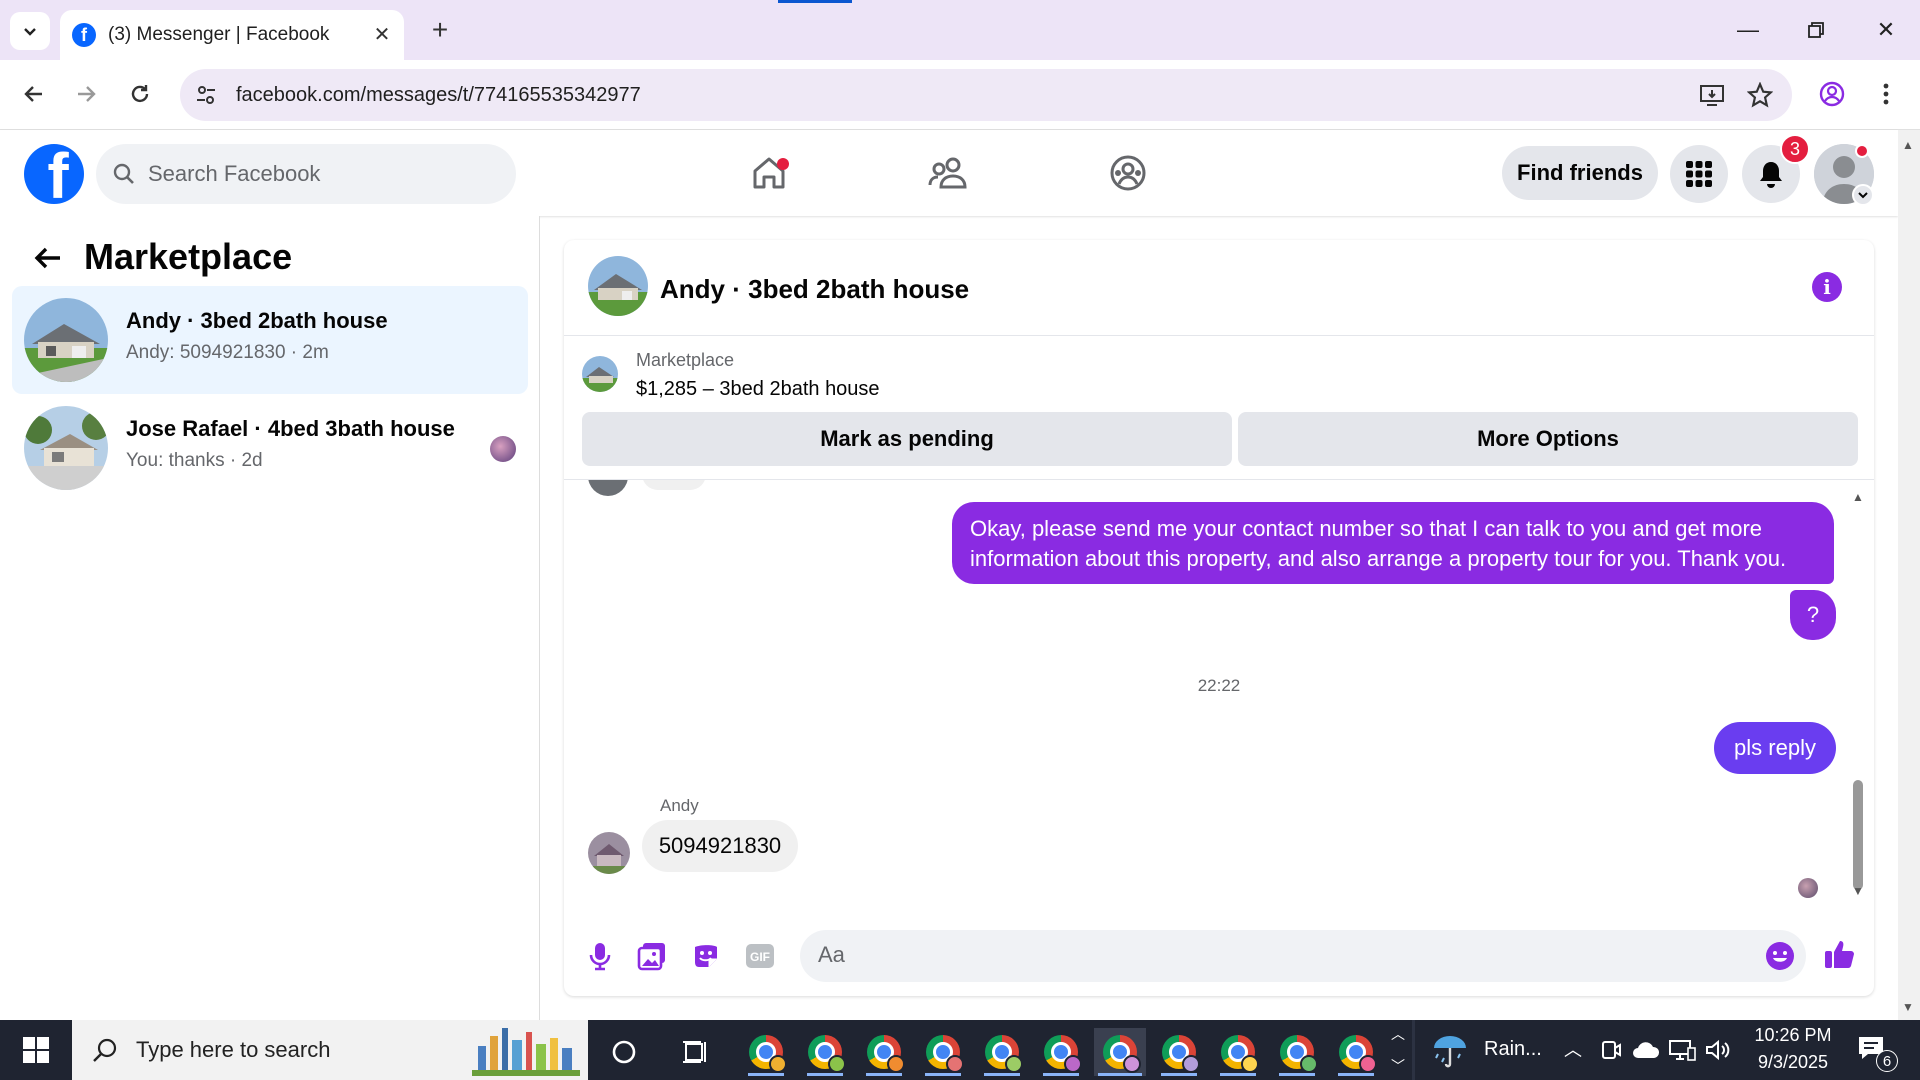 This screenshot has height=1080, width=1920. I want to click on clock-time: 10:26 PM, so click(1793, 1035).